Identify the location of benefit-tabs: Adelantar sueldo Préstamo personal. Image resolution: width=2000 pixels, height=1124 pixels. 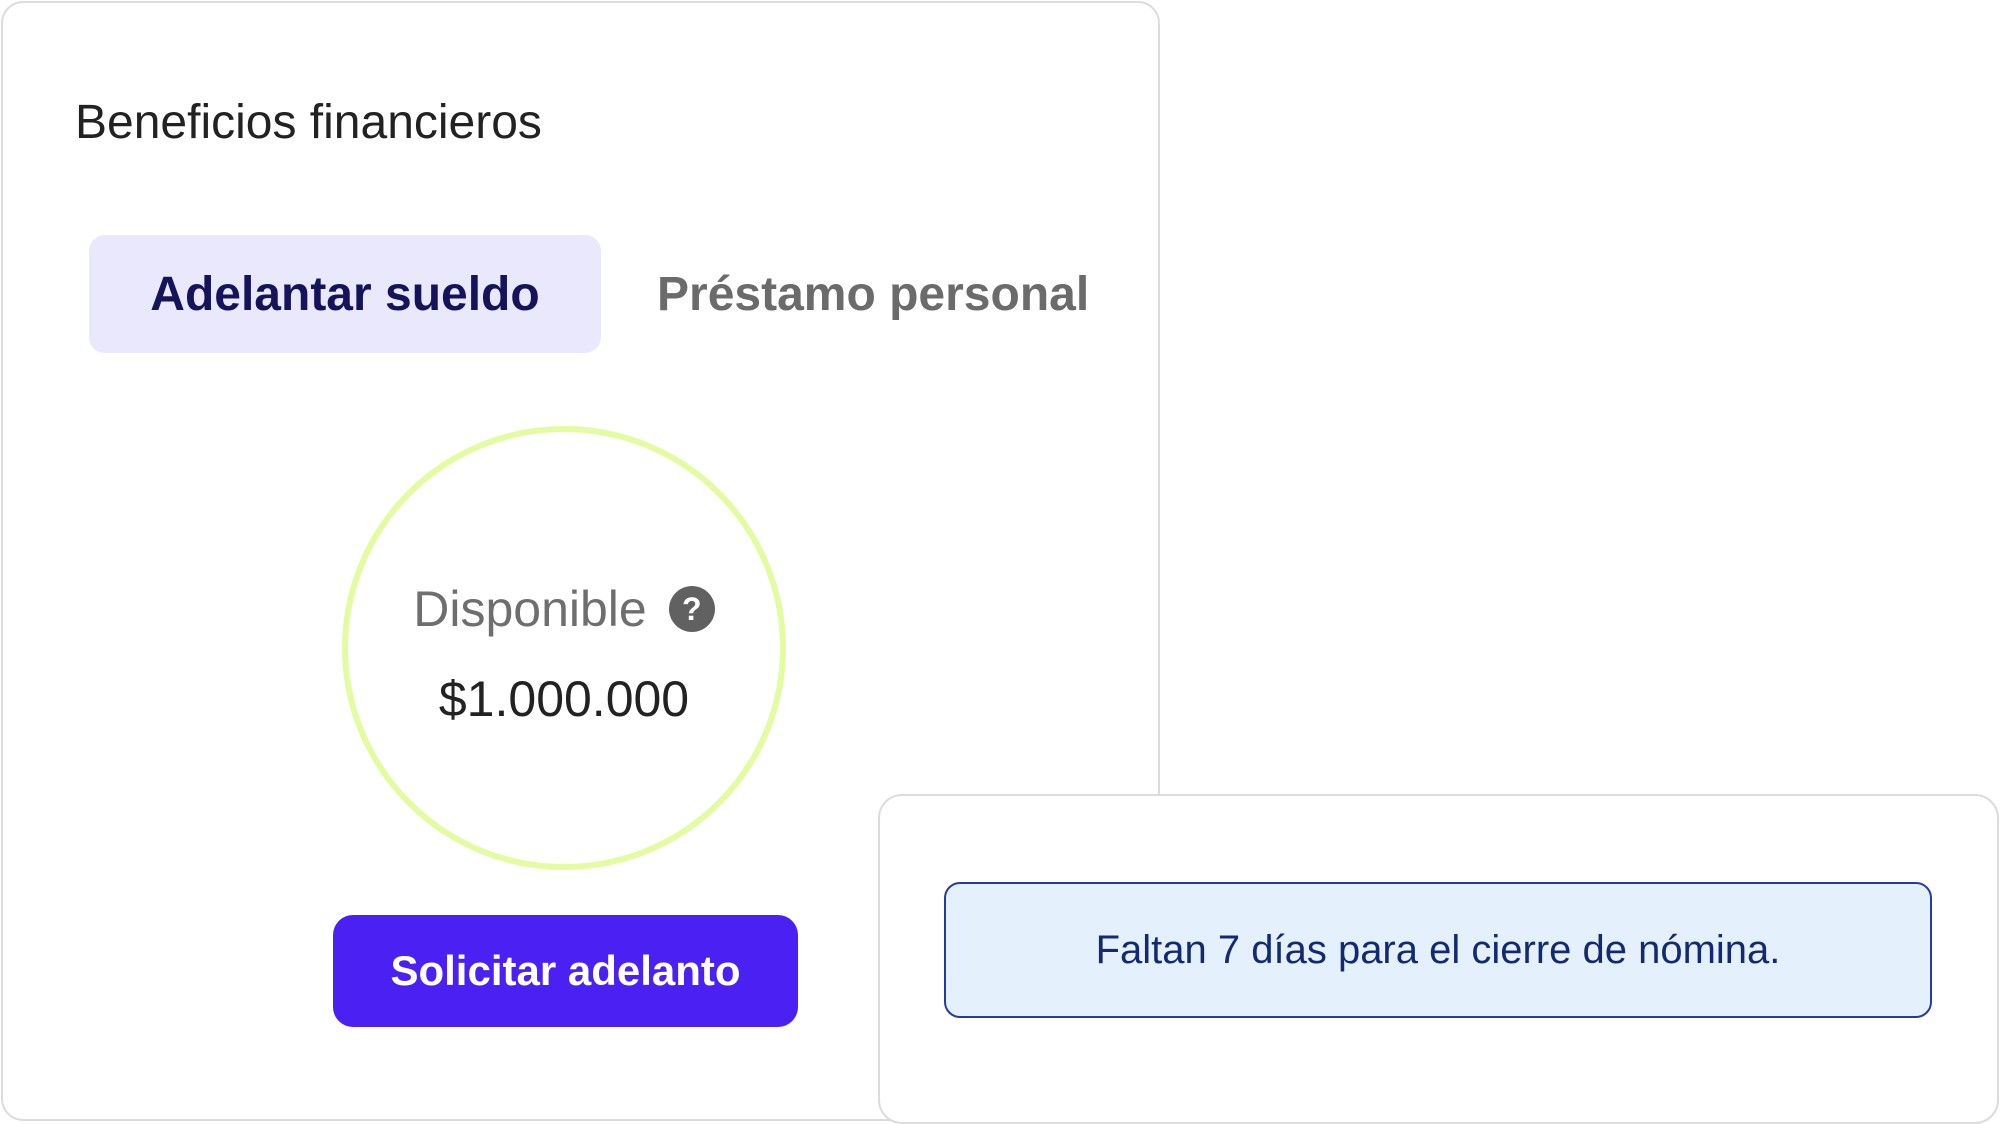
(589, 294).